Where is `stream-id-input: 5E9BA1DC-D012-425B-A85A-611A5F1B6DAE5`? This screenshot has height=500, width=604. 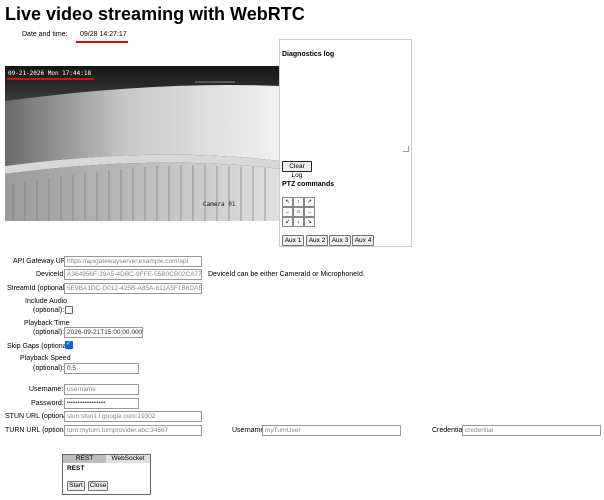
stream-id-input: 5E9BA1DC-D012-425B-A85A-611A5F1B6DAE5 is located at coordinates (133, 288).